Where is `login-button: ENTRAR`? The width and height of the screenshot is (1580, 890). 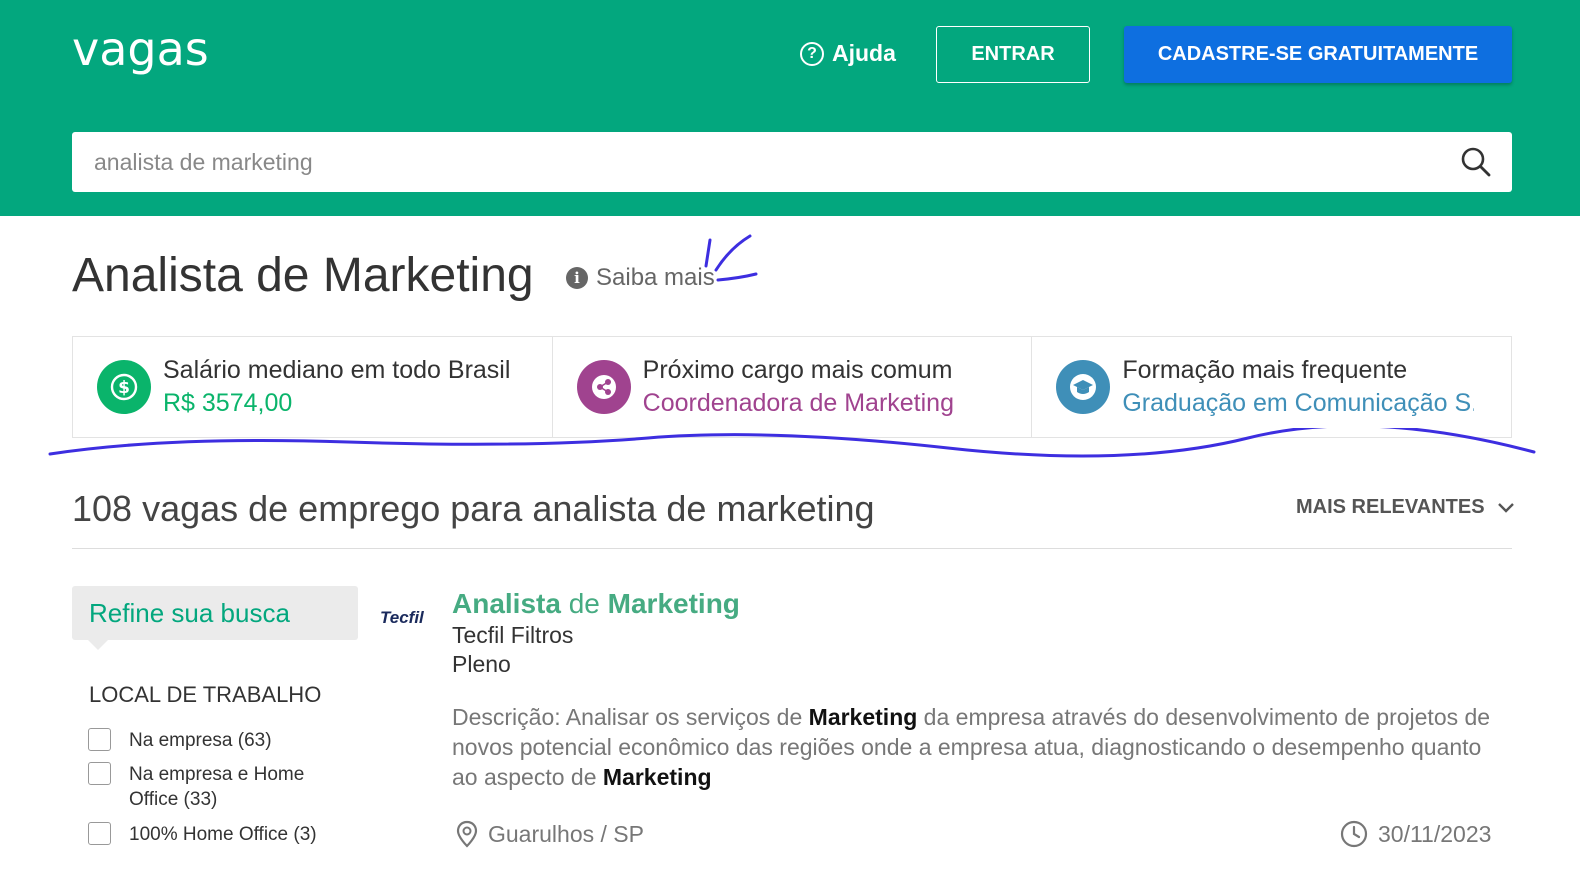
login-button: ENTRAR is located at coordinates (1013, 54).